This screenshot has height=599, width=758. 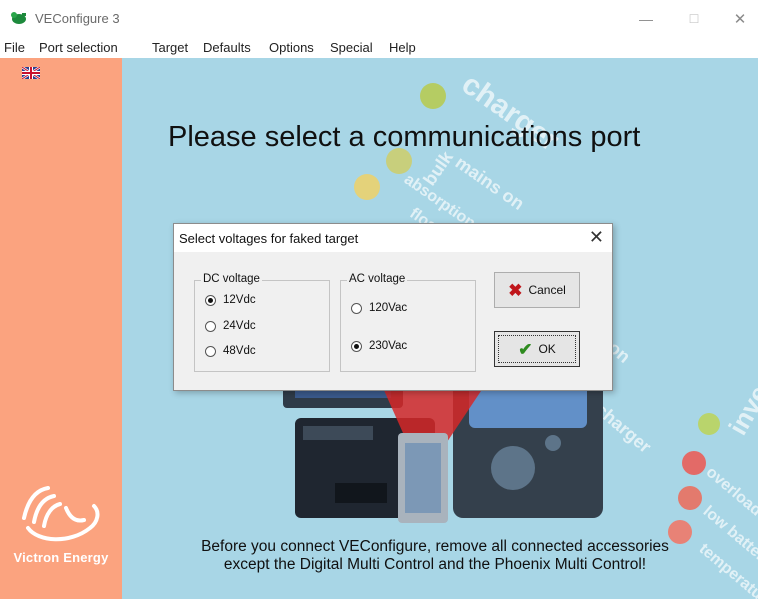 What do you see at coordinates (18, 18) in the screenshot?
I see `app-icon` at bounding box center [18, 18].